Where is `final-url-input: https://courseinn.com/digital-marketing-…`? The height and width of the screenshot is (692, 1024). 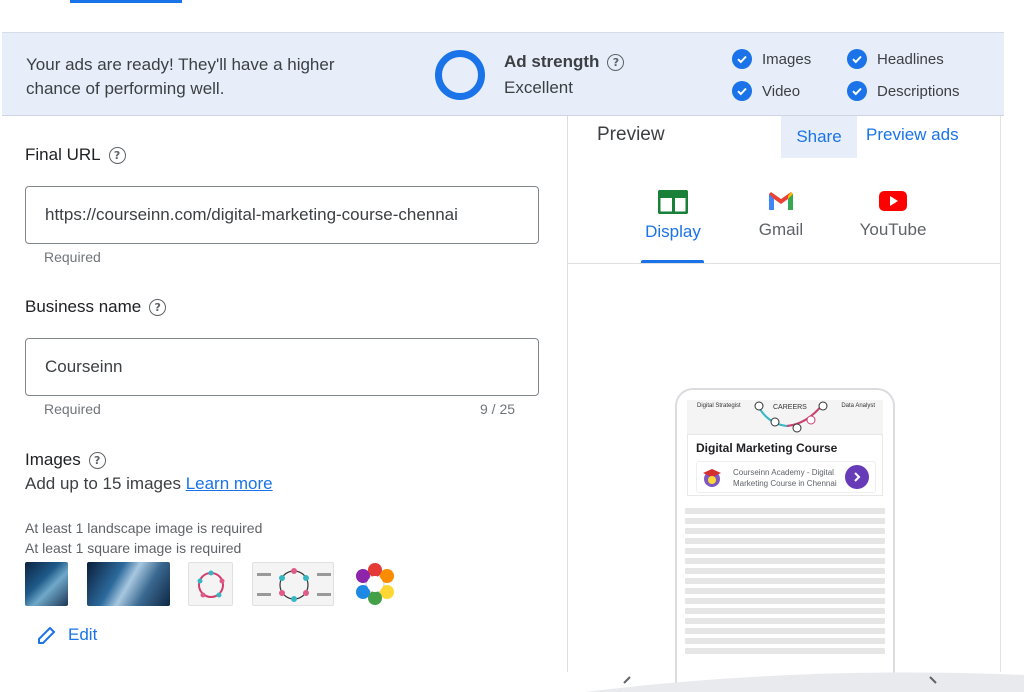
final-url-input: https://courseinn.com/digital-marketing-… is located at coordinates (282, 215).